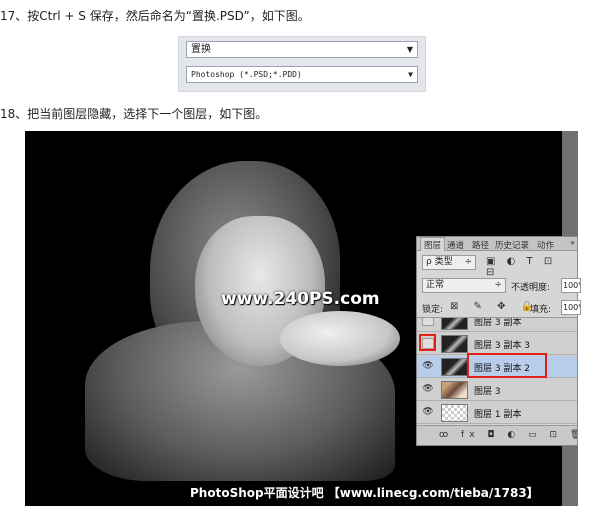  Describe the element at coordinates (455, 245) in the screenshot. I see `tab-channels: 通道` at that location.